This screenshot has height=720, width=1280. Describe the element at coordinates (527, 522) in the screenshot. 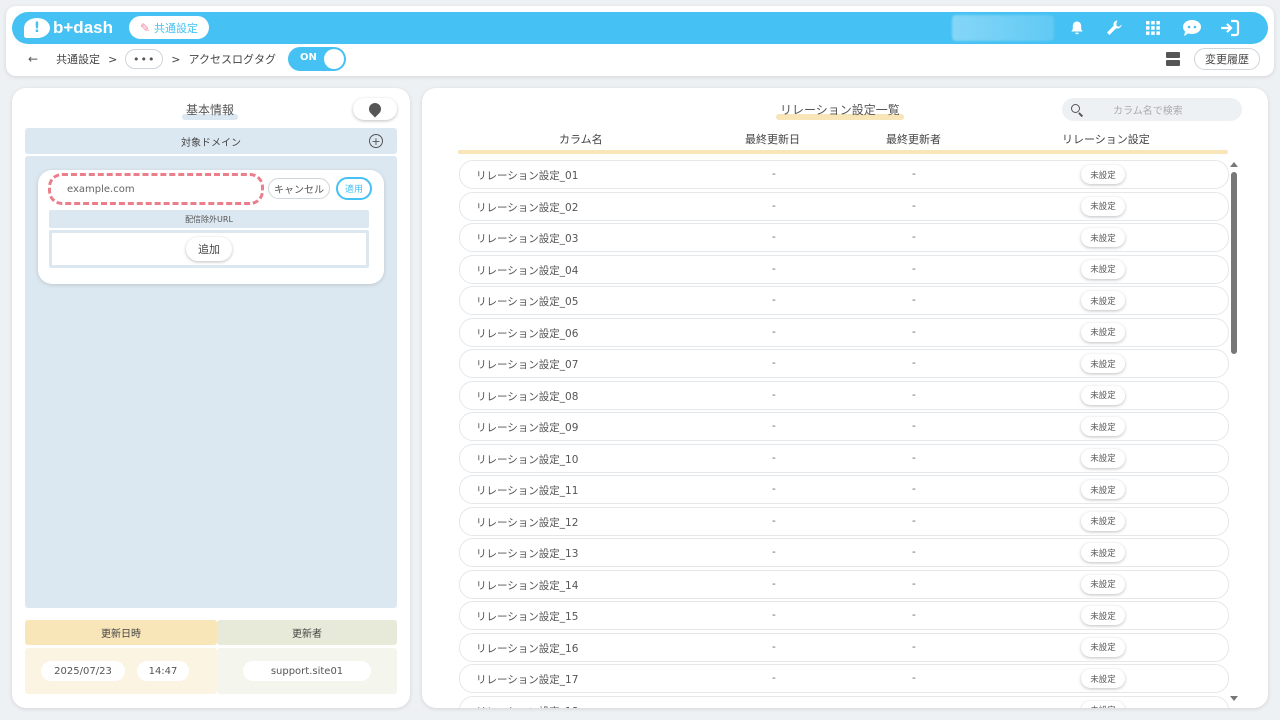

I see `row-column-name: リレーション設定_12` at that location.